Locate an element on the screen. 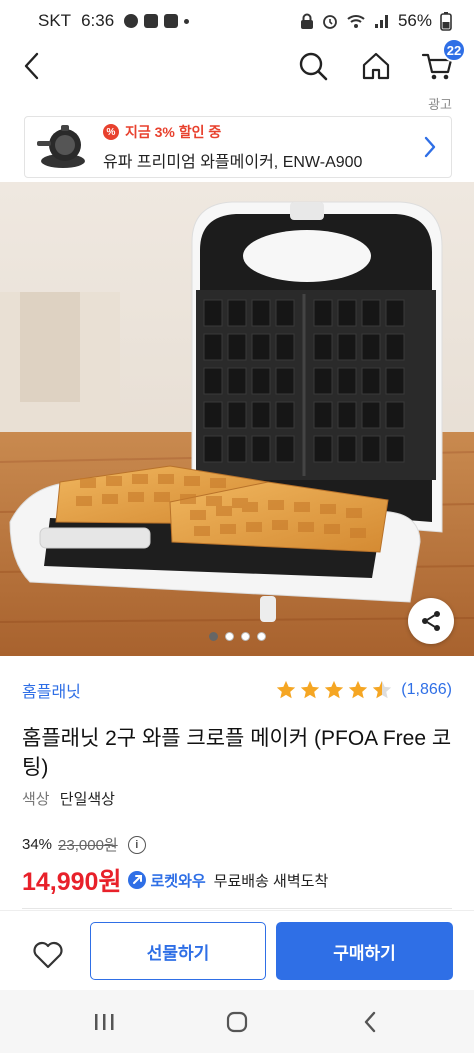 This screenshot has width=474, height=1053. ad-open-button is located at coordinates (430, 147).